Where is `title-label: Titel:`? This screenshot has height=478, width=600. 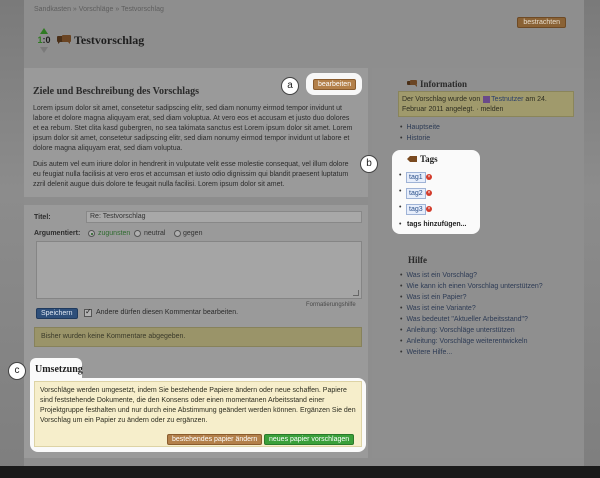
title-label: Titel: is located at coordinates (42, 217).